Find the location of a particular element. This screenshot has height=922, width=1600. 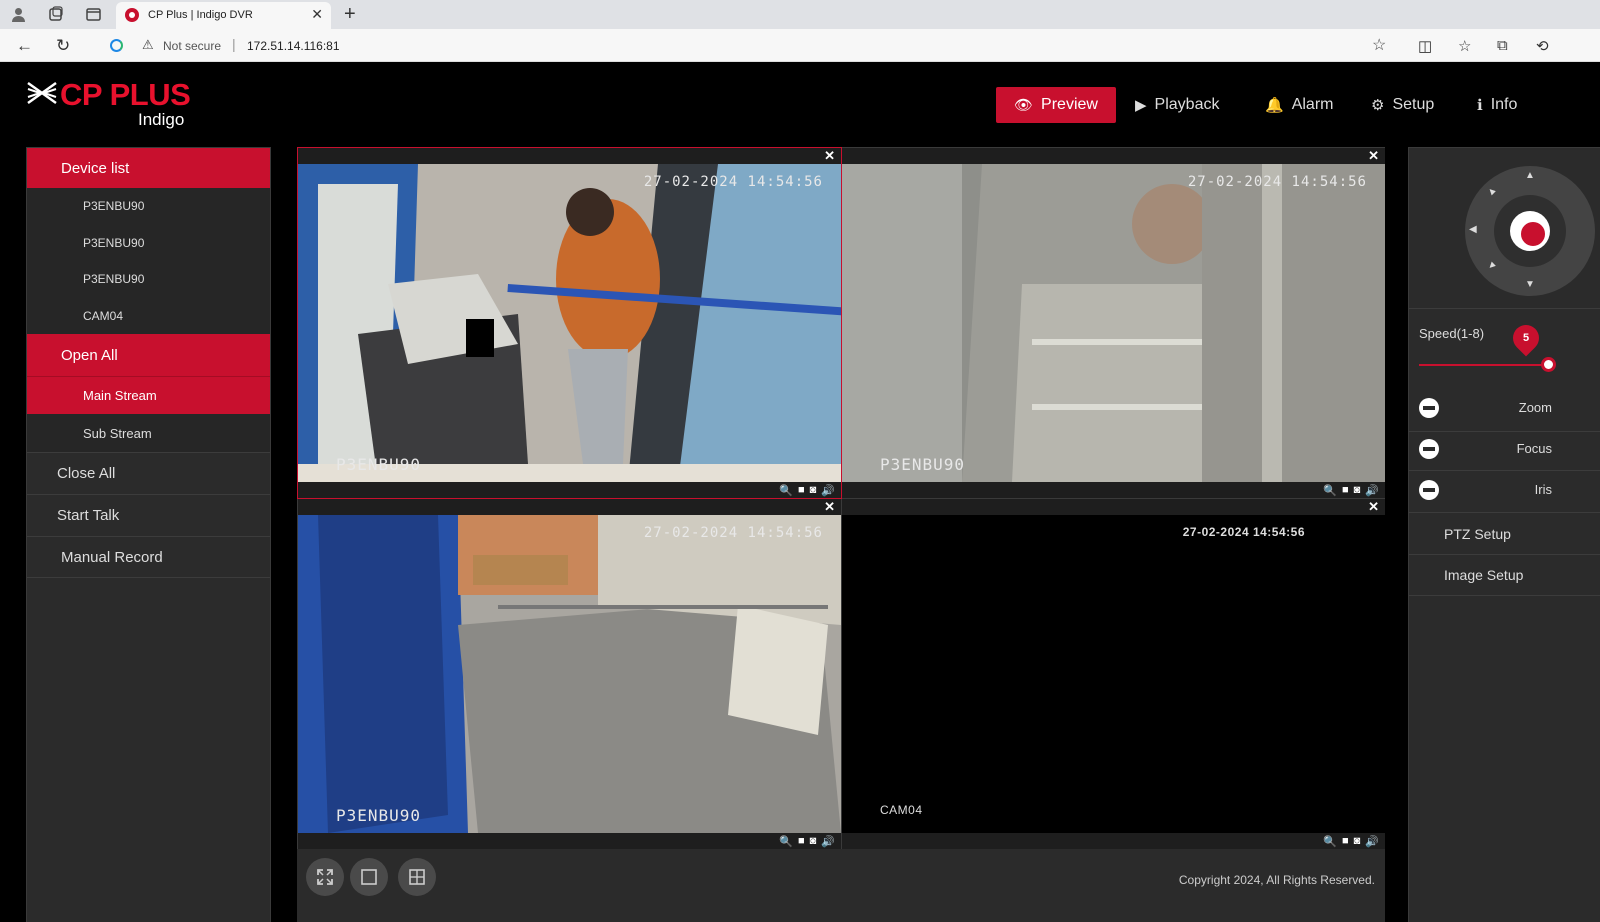

bell-icon: 🔔 is located at coordinates (1274, 105).